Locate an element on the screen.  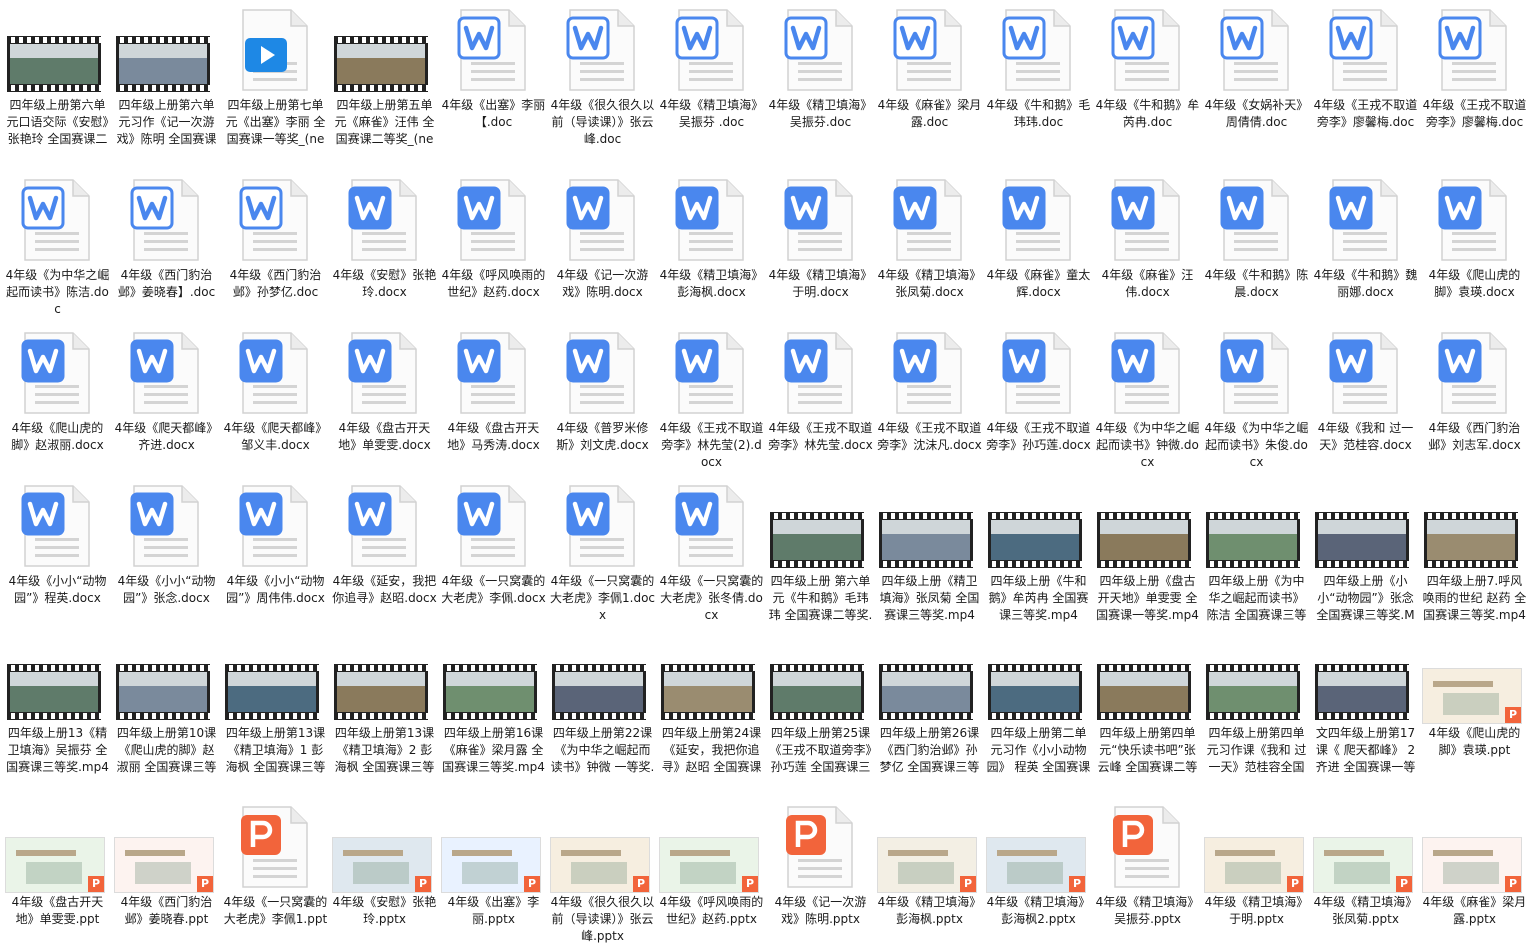
file-name: 四年级上册《盘古开天地》单雯雯 全国赛课一等奖.mp4 is located at coordinates (1147, 598).